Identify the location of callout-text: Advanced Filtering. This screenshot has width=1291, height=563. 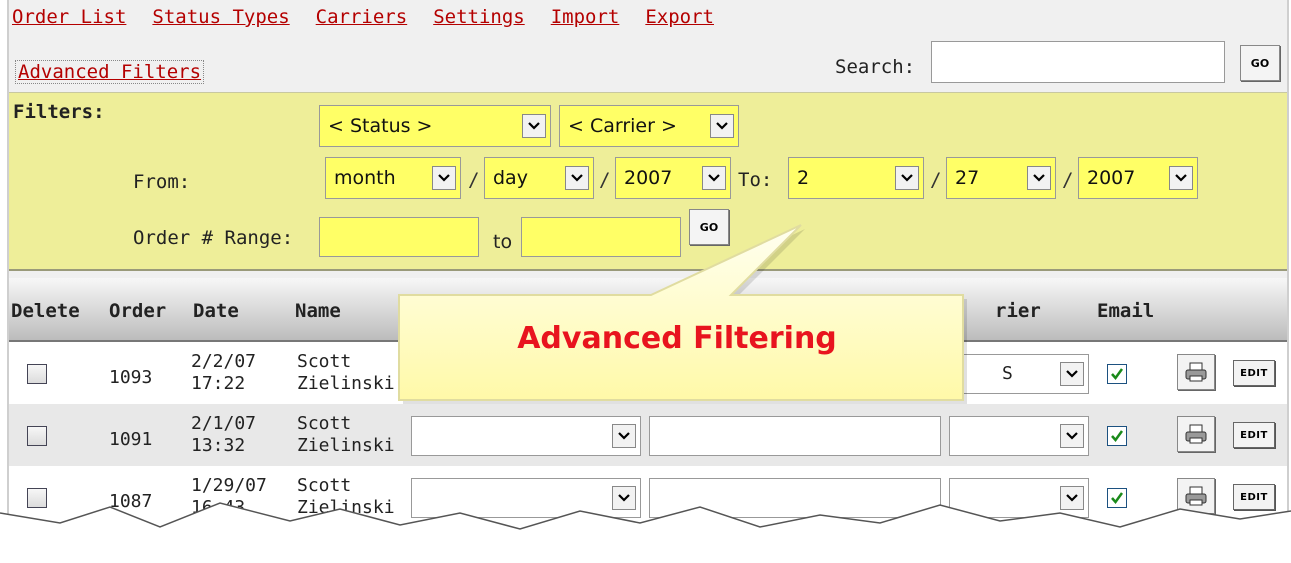
(677, 338).